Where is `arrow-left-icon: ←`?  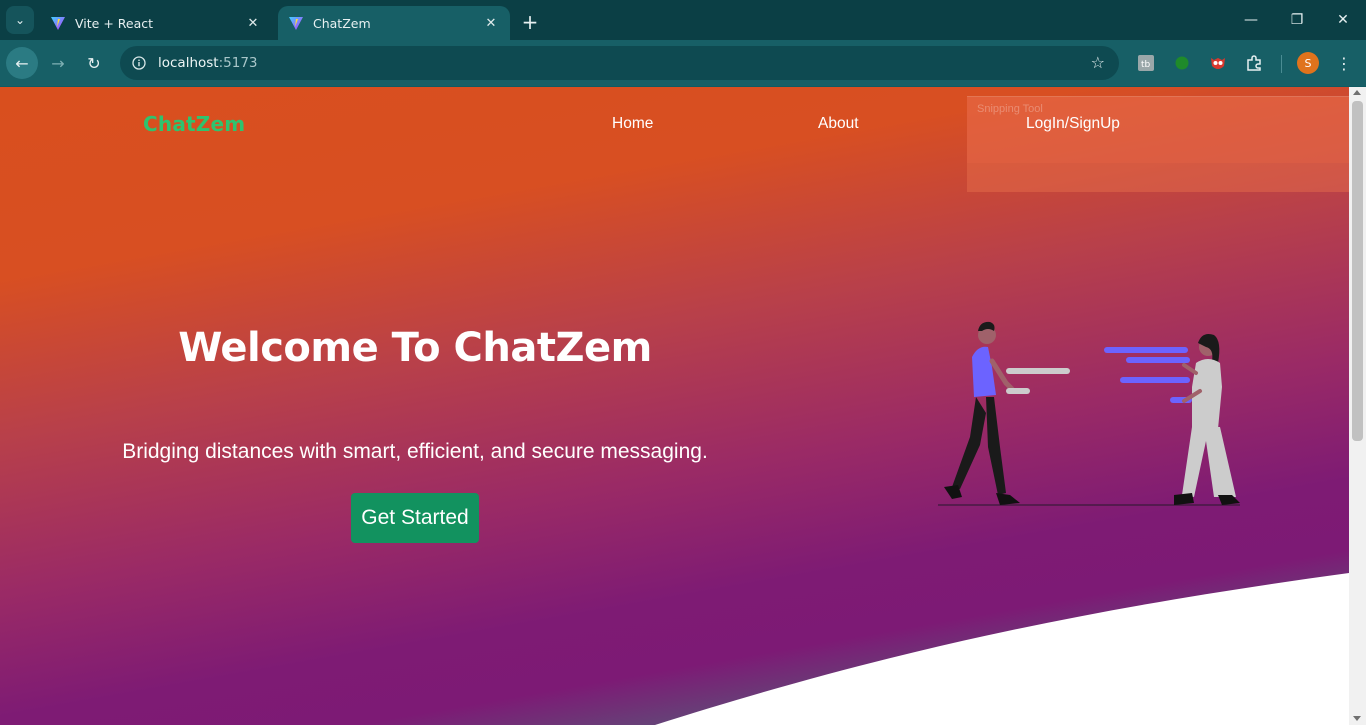 arrow-left-icon: ← is located at coordinates (22, 63).